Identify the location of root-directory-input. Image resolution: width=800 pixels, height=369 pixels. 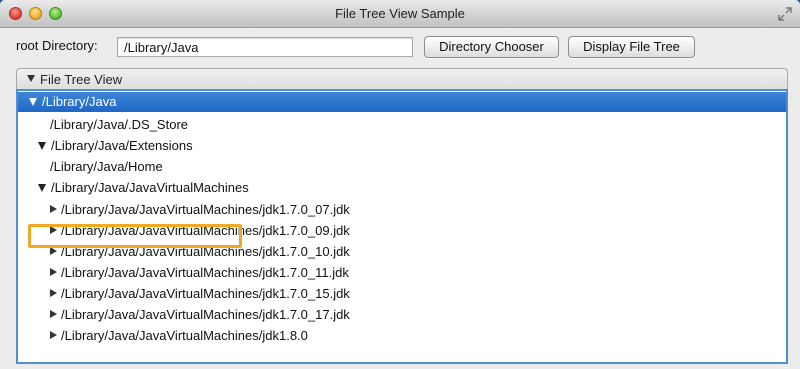
(265, 47).